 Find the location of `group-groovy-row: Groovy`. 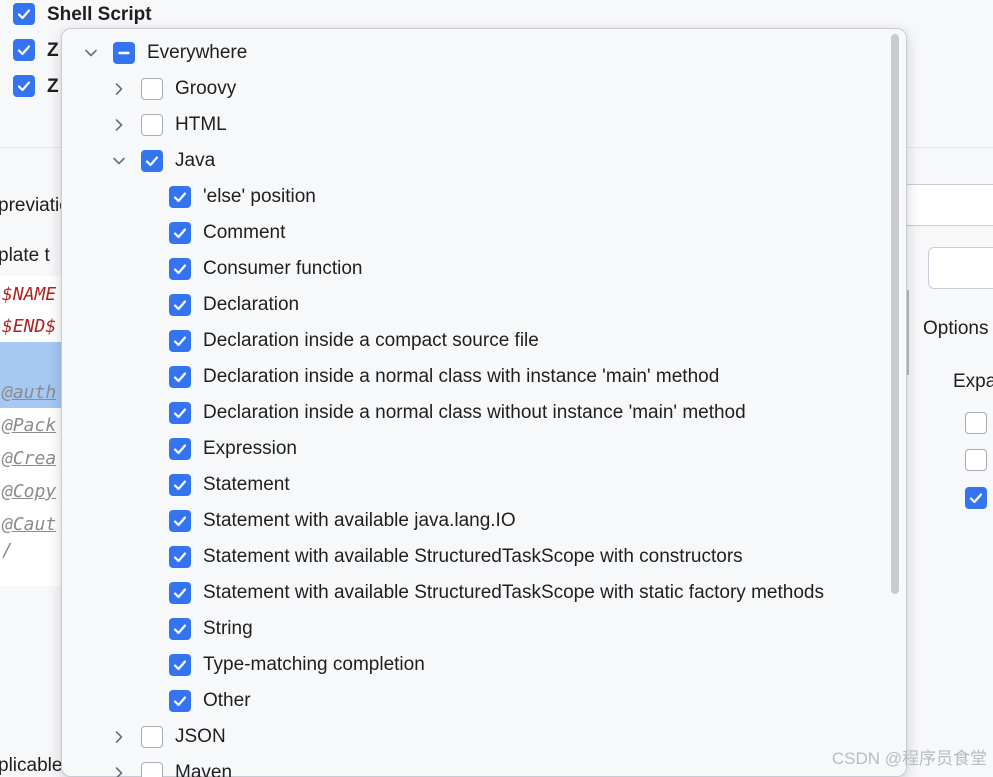

group-groovy-row: Groovy is located at coordinates (476, 89).